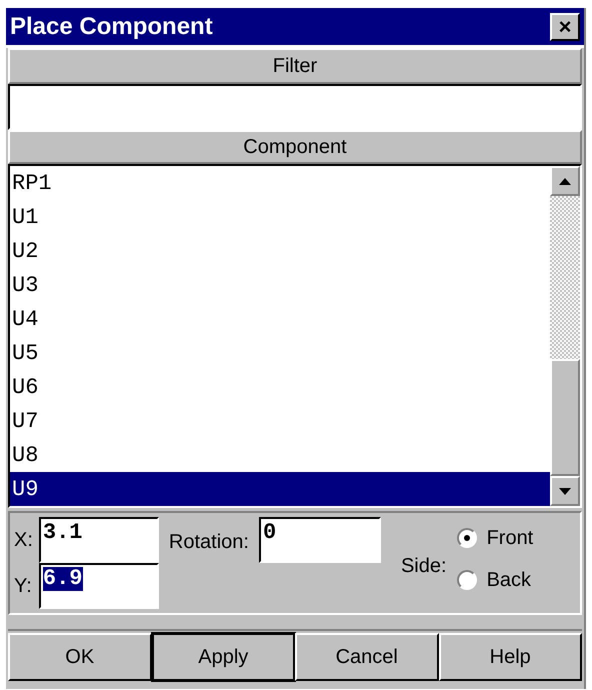 The width and height of the screenshot is (592, 690). I want to click on list-item: U7, so click(280, 421).